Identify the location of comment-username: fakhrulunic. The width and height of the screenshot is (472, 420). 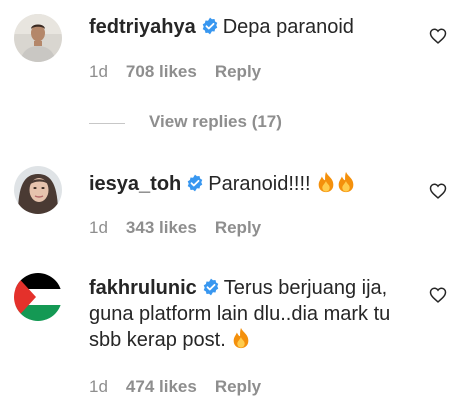
(143, 288).